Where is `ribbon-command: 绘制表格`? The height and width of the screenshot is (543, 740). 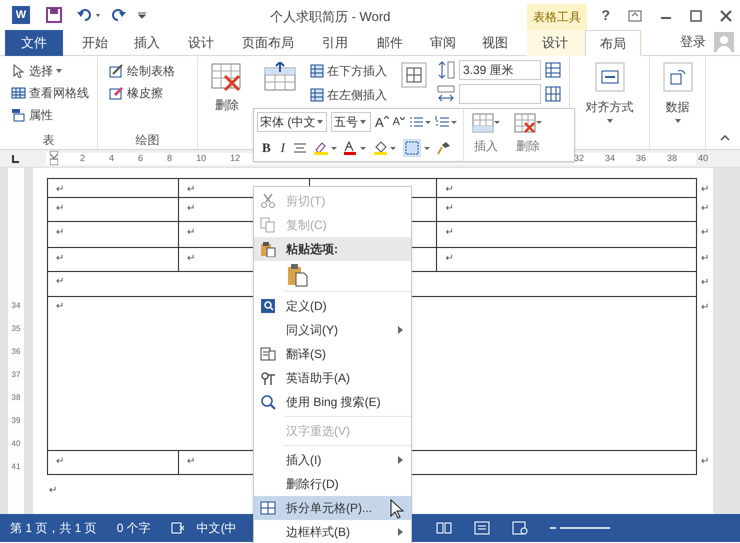
ribbon-command: 绘制表格 is located at coordinates (142, 71).